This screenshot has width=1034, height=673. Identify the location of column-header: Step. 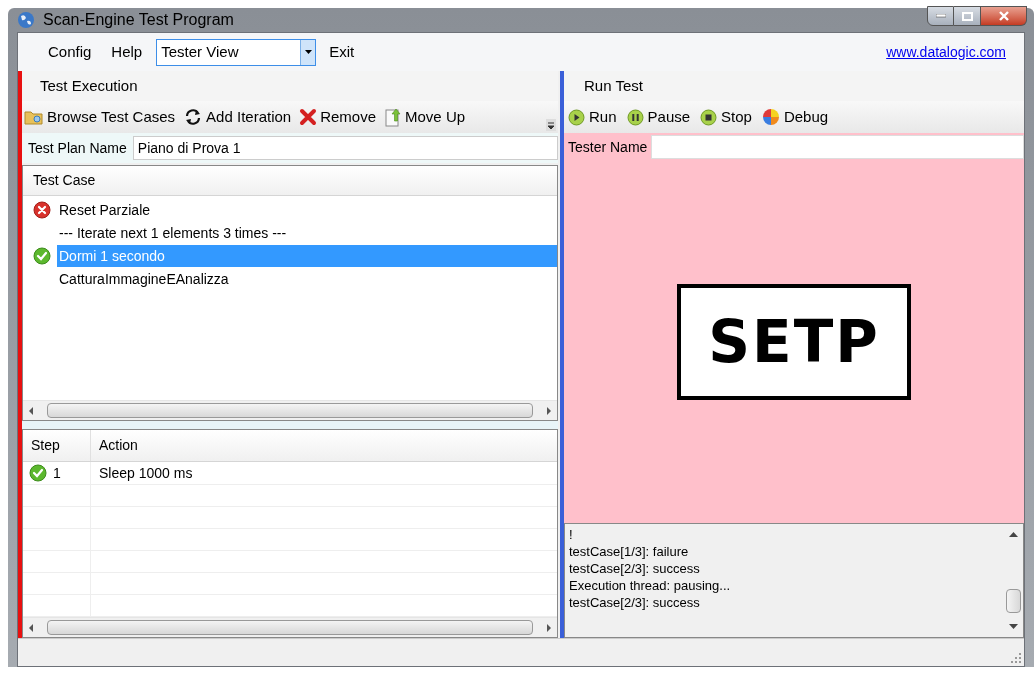
(57, 445).